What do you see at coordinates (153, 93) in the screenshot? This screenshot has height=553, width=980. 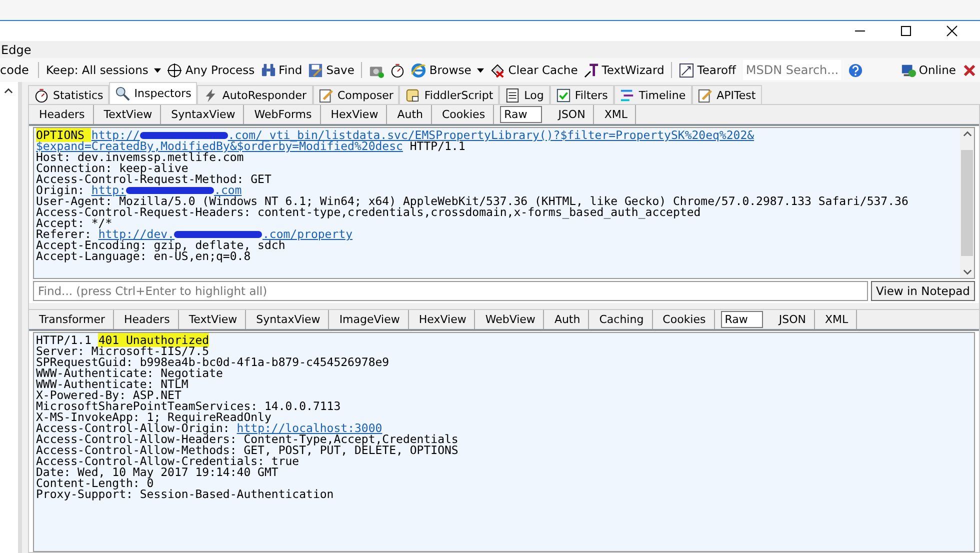 I see `inspector-tab: Inspectors` at bounding box center [153, 93].